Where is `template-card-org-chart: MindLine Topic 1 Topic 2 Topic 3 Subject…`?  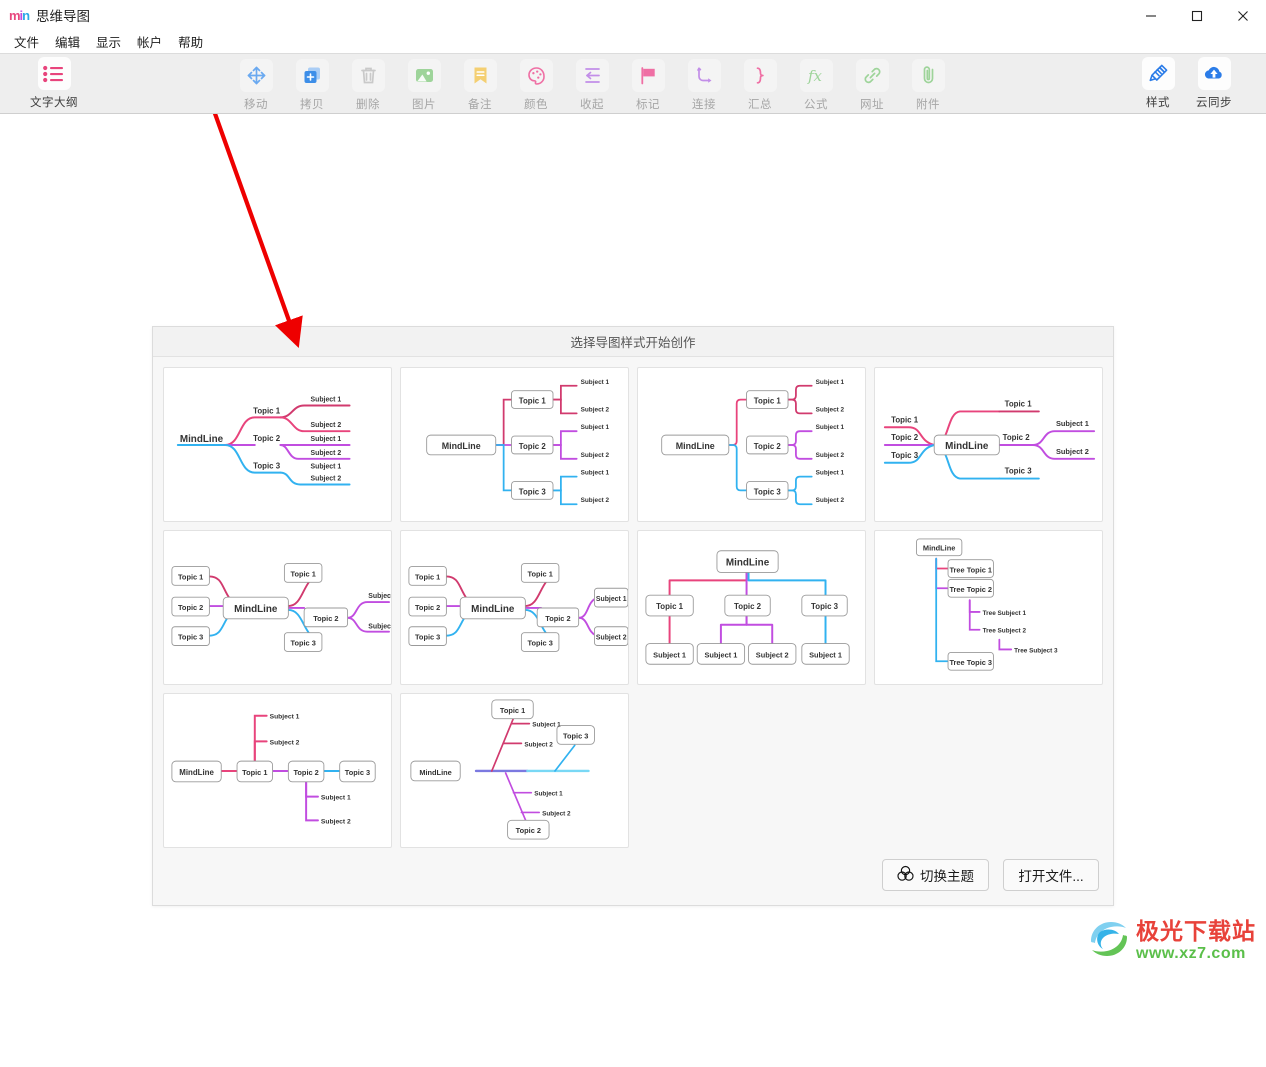 template-card-org-chart: MindLine Topic 1 Topic 2 Topic 3 Subject… is located at coordinates (751, 607).